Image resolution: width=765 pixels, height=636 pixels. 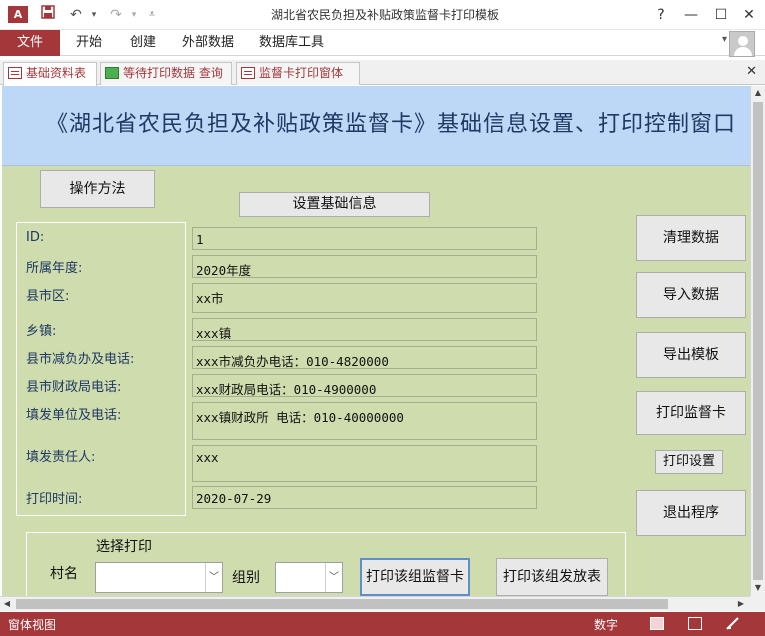 I want to click on document-tabs: 基础资料表 等待打印数据 查询 监督卡打印窗体 ✕, so click(x=382, y=73).